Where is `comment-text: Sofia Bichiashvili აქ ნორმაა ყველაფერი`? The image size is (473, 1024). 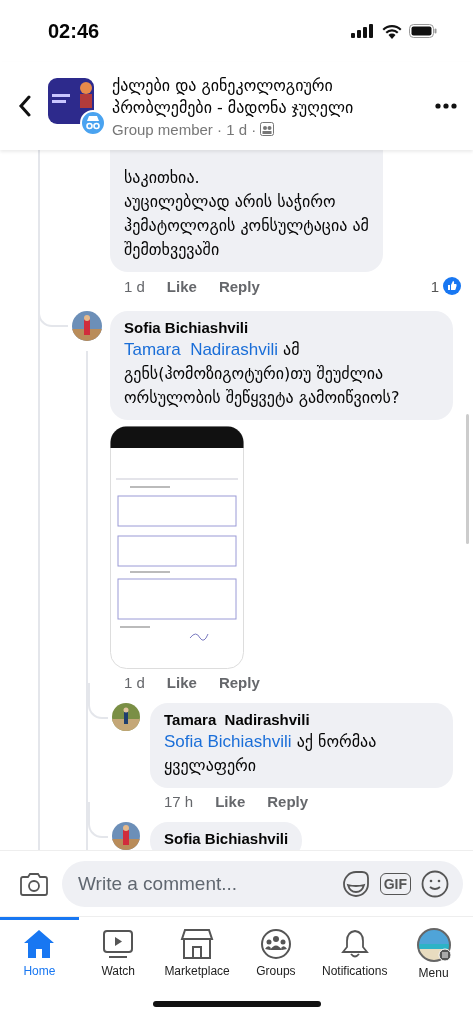 comment-text: Sofia Bichiashvili აქ ნორმაა ყველაფერი is located at coordinates (271, 754).